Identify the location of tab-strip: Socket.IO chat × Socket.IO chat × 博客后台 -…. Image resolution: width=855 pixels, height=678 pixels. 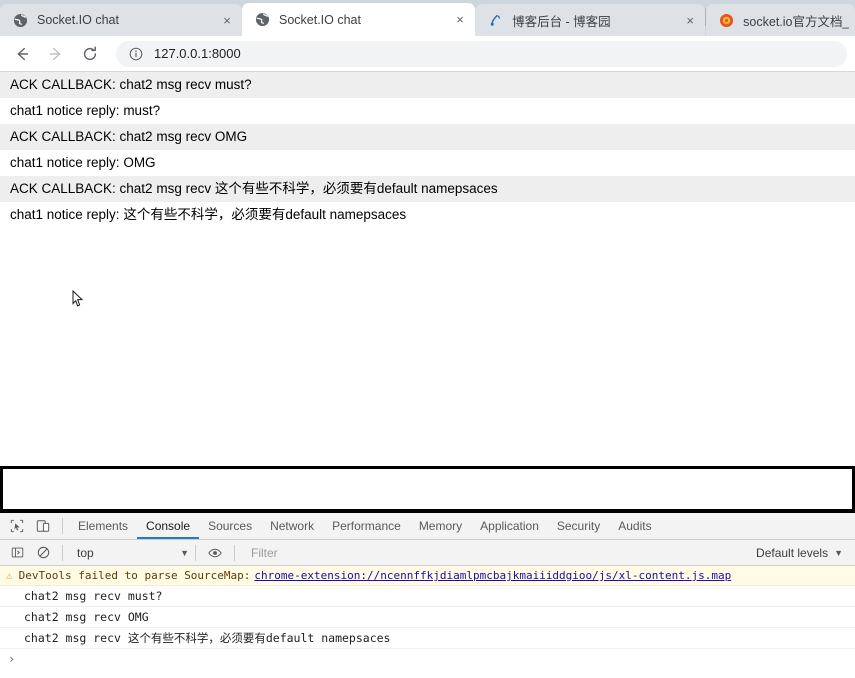
(427, 18).